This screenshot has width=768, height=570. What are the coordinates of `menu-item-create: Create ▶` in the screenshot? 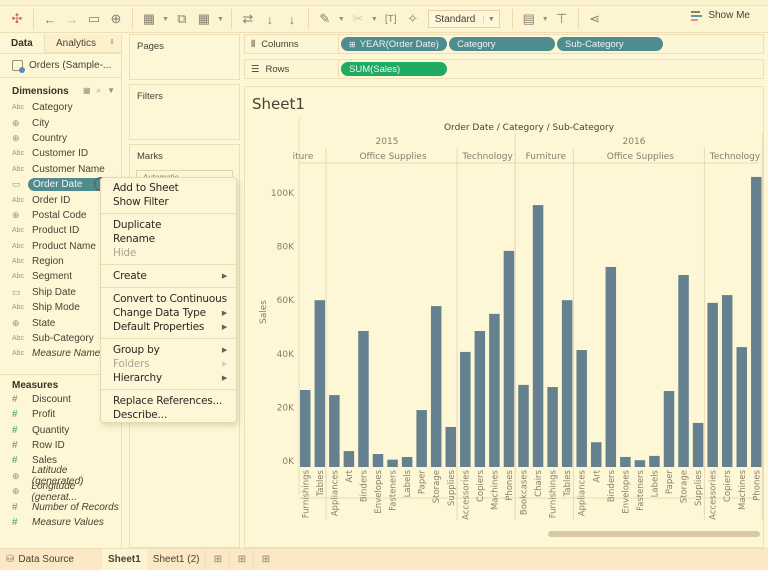 It's located at (168, 276).